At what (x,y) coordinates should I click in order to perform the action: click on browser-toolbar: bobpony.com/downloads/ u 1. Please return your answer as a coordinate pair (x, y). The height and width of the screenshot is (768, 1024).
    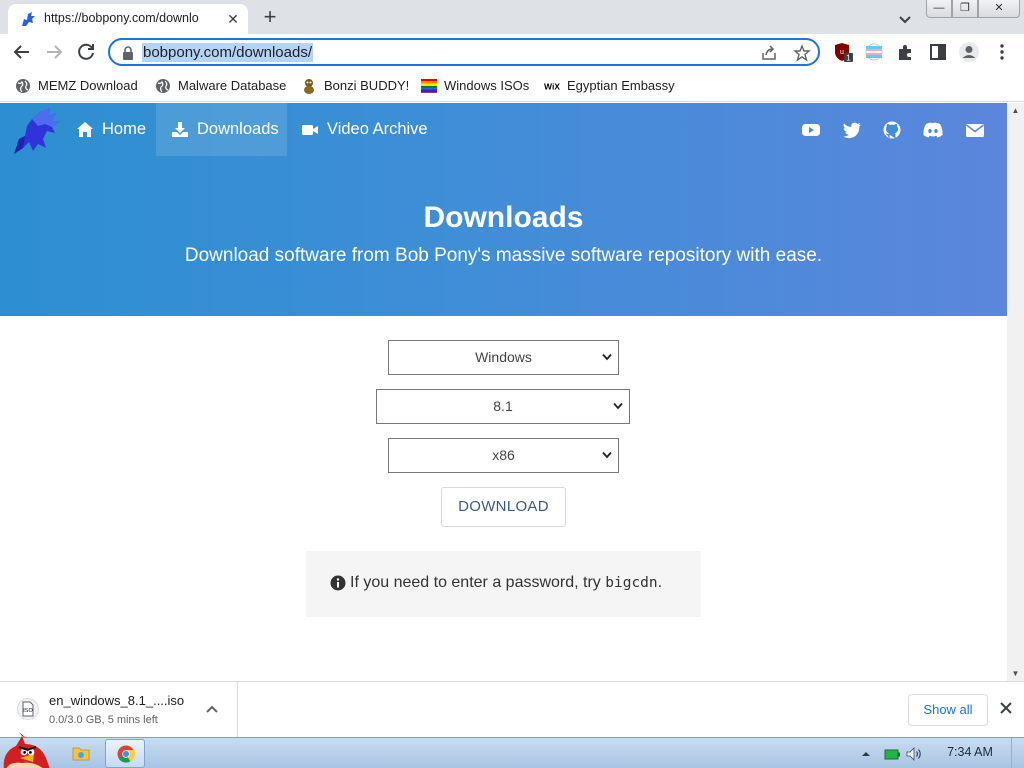
    Looking at the image, I should click on (512, 52).